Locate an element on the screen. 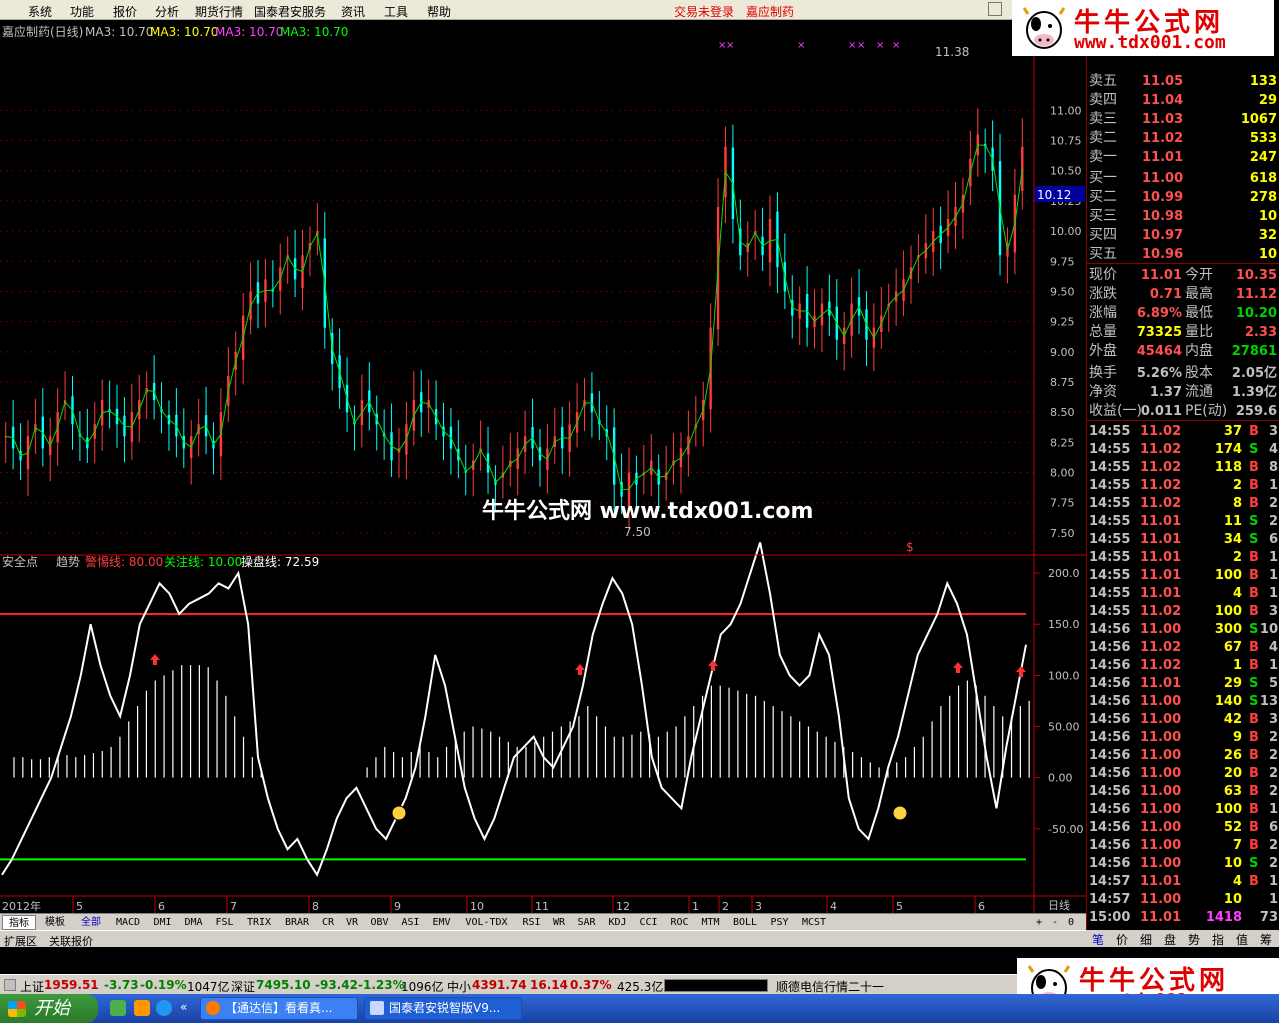 The image size is (1279, 1023). sh-amount: 1047亿 is located at coordinates (208, 987).